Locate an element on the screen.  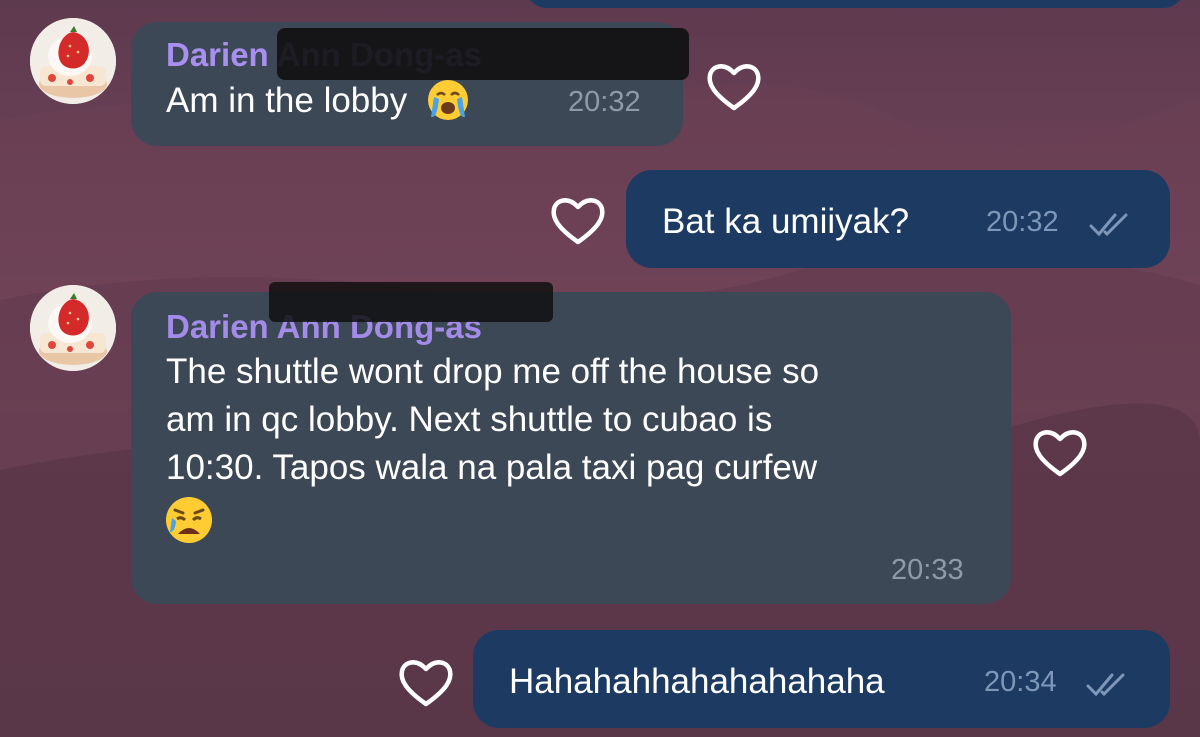
message-text: Hahahahhahahahahaha is located at coordinates (697, 681).